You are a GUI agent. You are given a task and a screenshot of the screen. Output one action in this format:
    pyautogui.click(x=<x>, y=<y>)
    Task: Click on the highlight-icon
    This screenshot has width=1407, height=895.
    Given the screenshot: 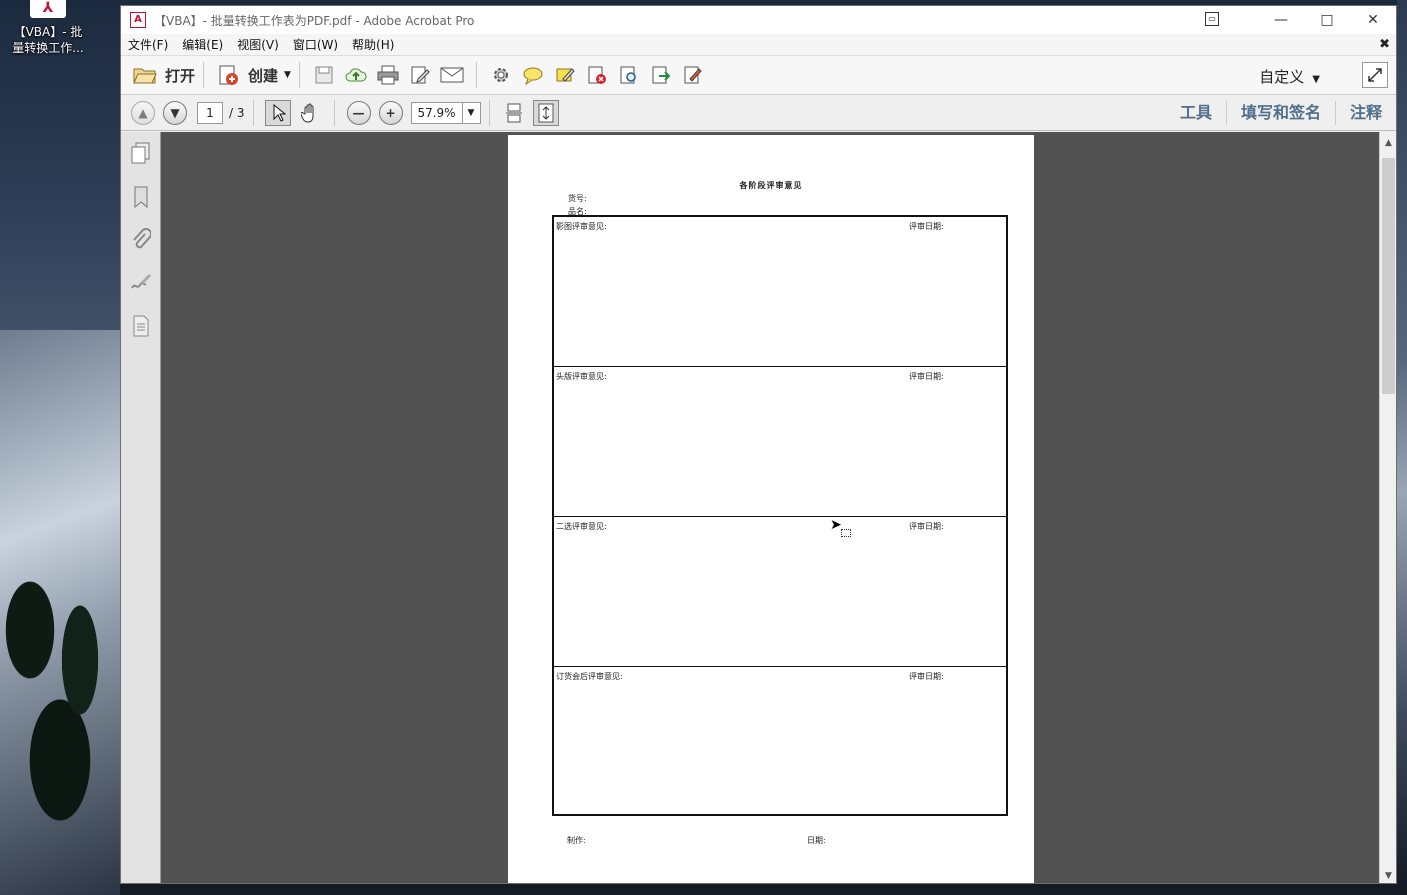 What is the action you would take?
    pyautogui.click(x=565, y=75)
    